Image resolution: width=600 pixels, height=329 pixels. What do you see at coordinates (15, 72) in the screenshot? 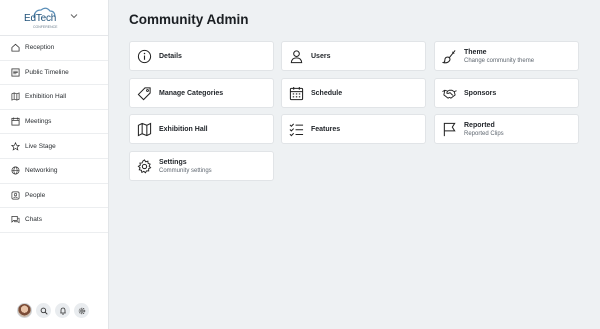
I see `timeline-icon` at bounding box center [15, 72].